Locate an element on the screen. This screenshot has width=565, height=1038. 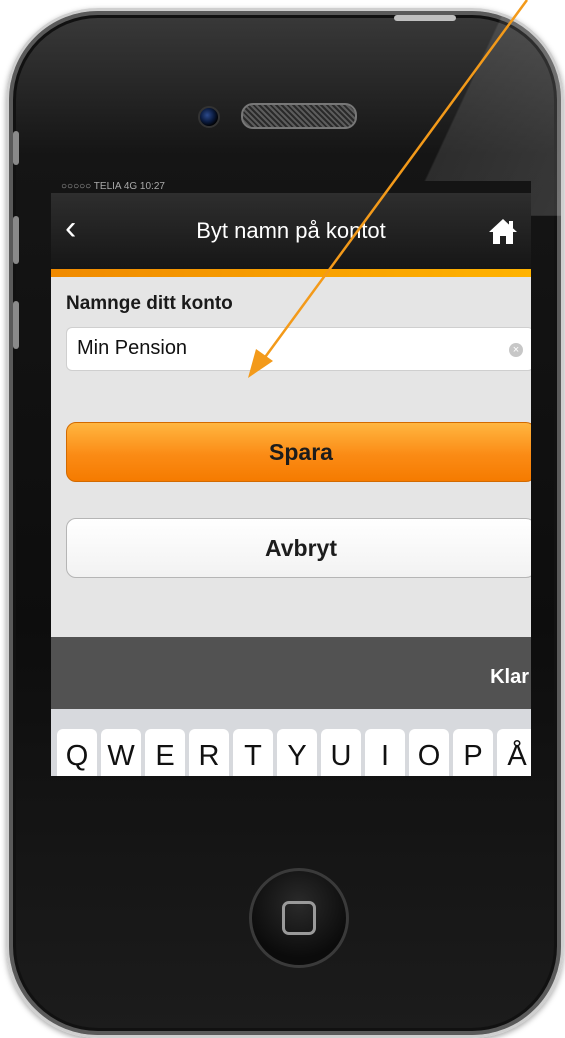
key-o: O is located at coordinates (429, 752).